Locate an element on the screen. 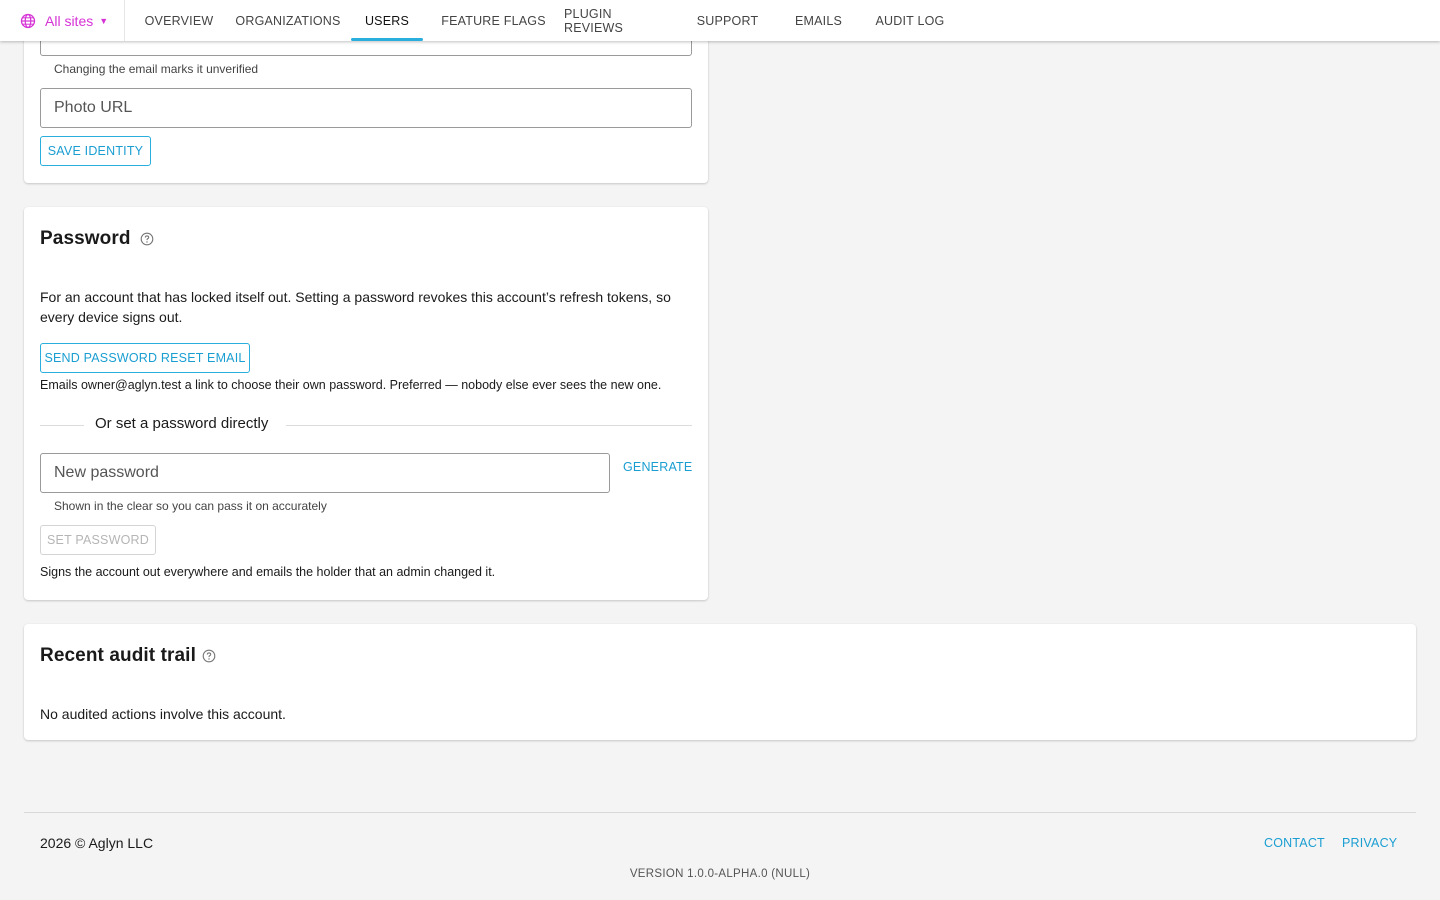 Image resolution: width=1440 pixels, height=900 pixels. copyright: 2026 © Aglyn LLC is located at coordinates (97, 843).